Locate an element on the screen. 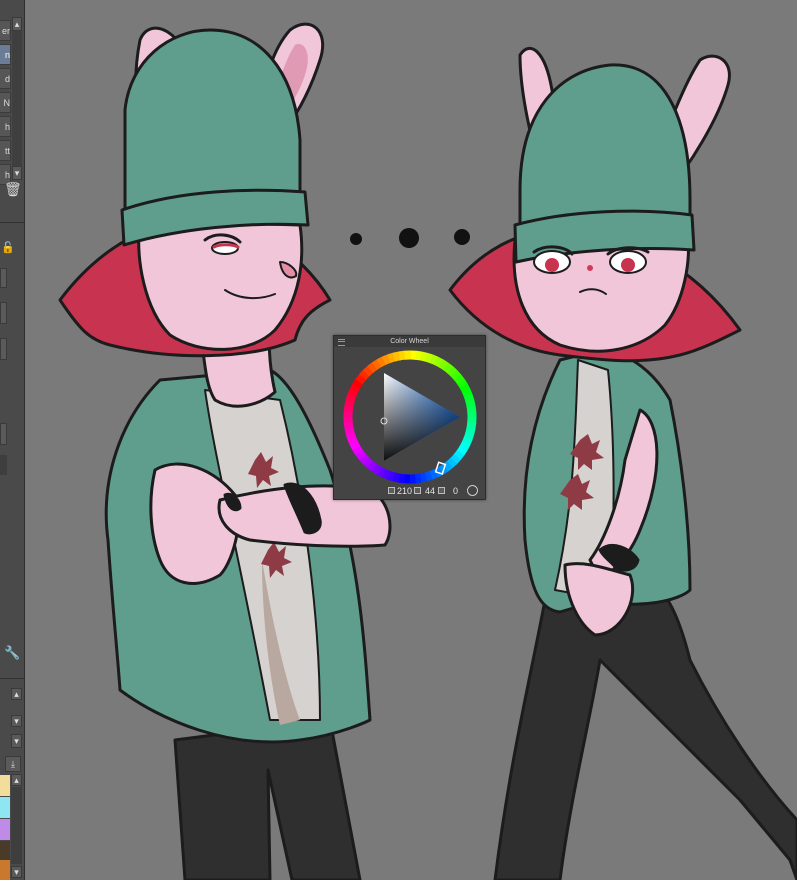 Image resolution: width=797 pixels, height=880 pixels. color-wheel-panel: Color Wheel 210 44 0 is located at coordinates (409, 417).